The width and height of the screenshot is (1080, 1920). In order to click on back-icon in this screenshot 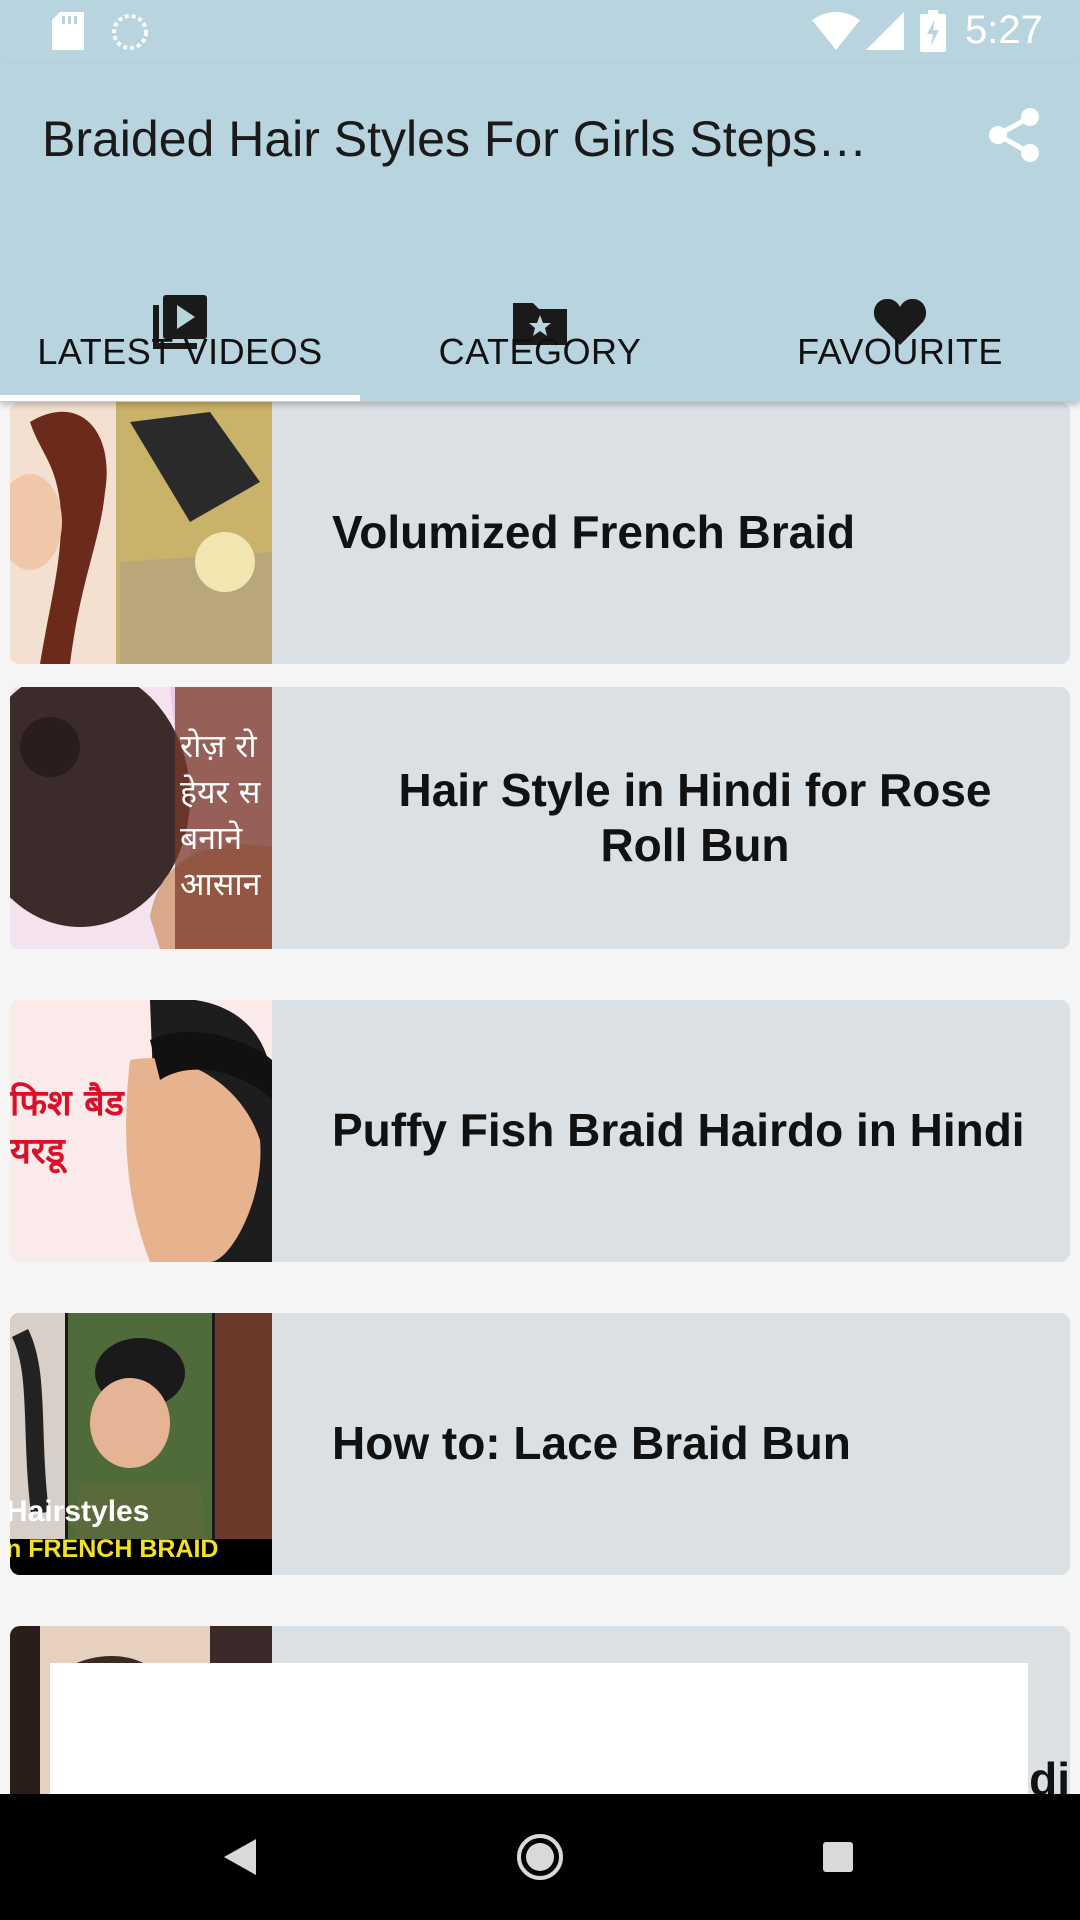, I will do `click(240, 1857)`.